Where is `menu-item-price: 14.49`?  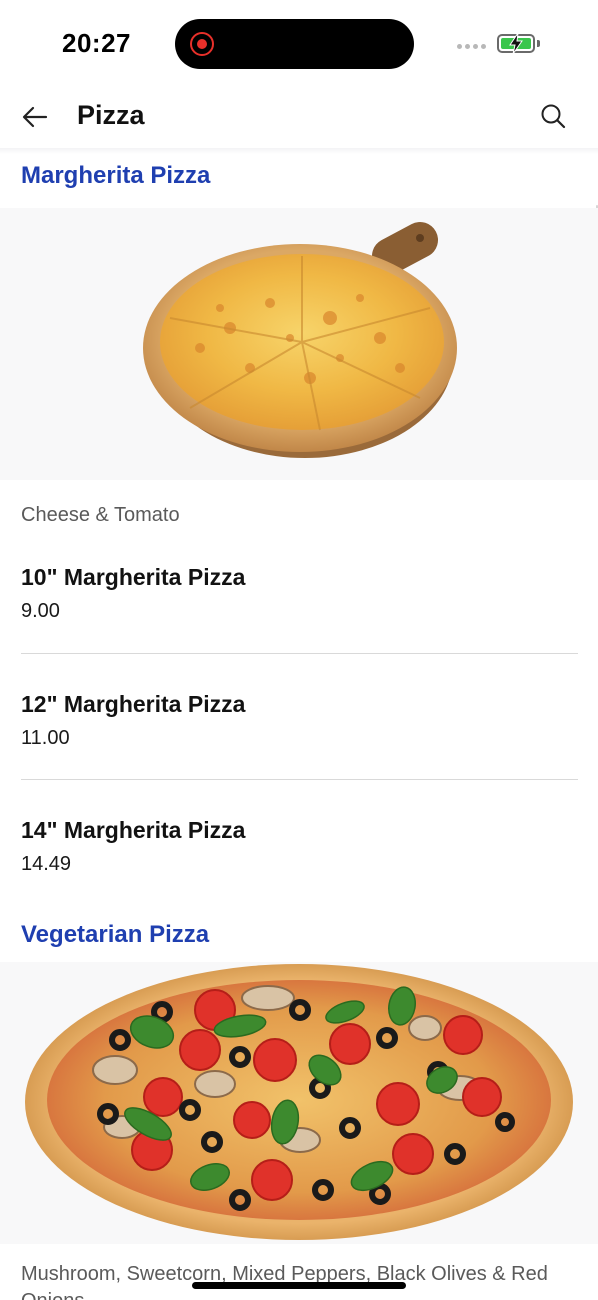 menu-item-price: 14.49 is located at coordinates (46, 864).